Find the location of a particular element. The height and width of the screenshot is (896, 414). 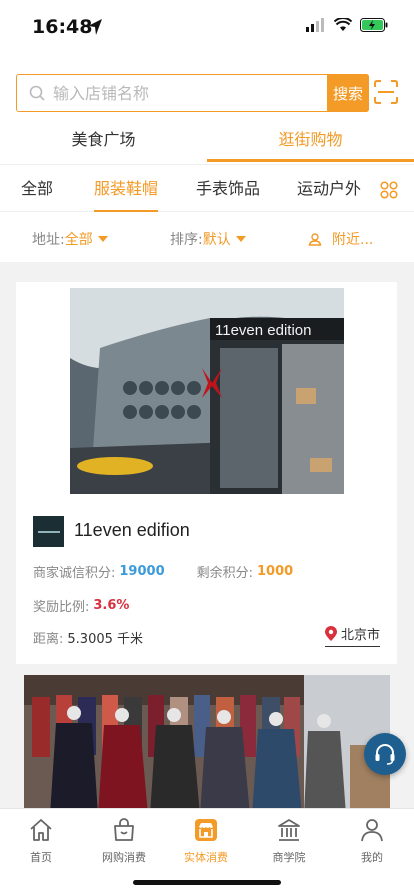

tab-mine: 我的 is located at coordinates (372, 841).